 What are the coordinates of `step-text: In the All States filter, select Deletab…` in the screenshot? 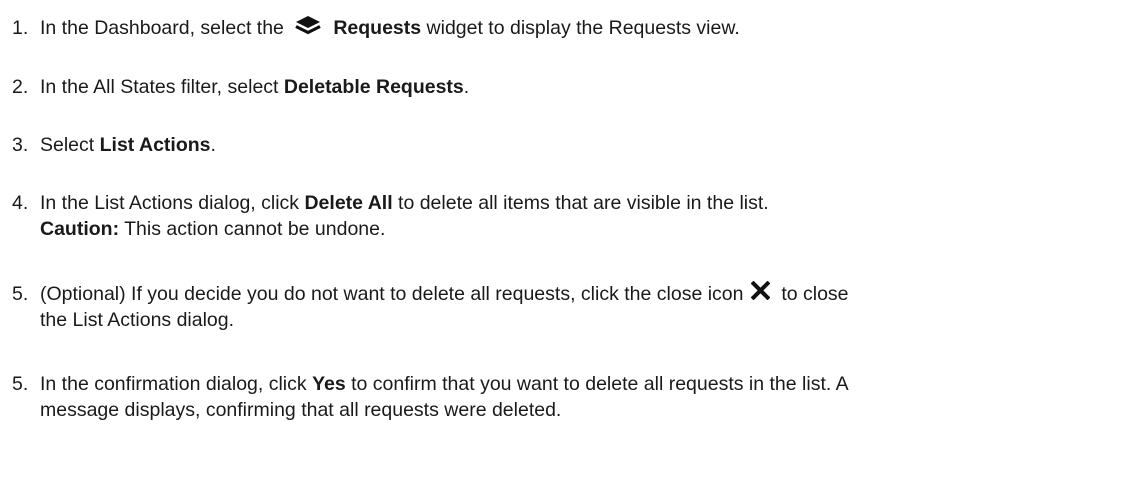 It's located at (254, 87).